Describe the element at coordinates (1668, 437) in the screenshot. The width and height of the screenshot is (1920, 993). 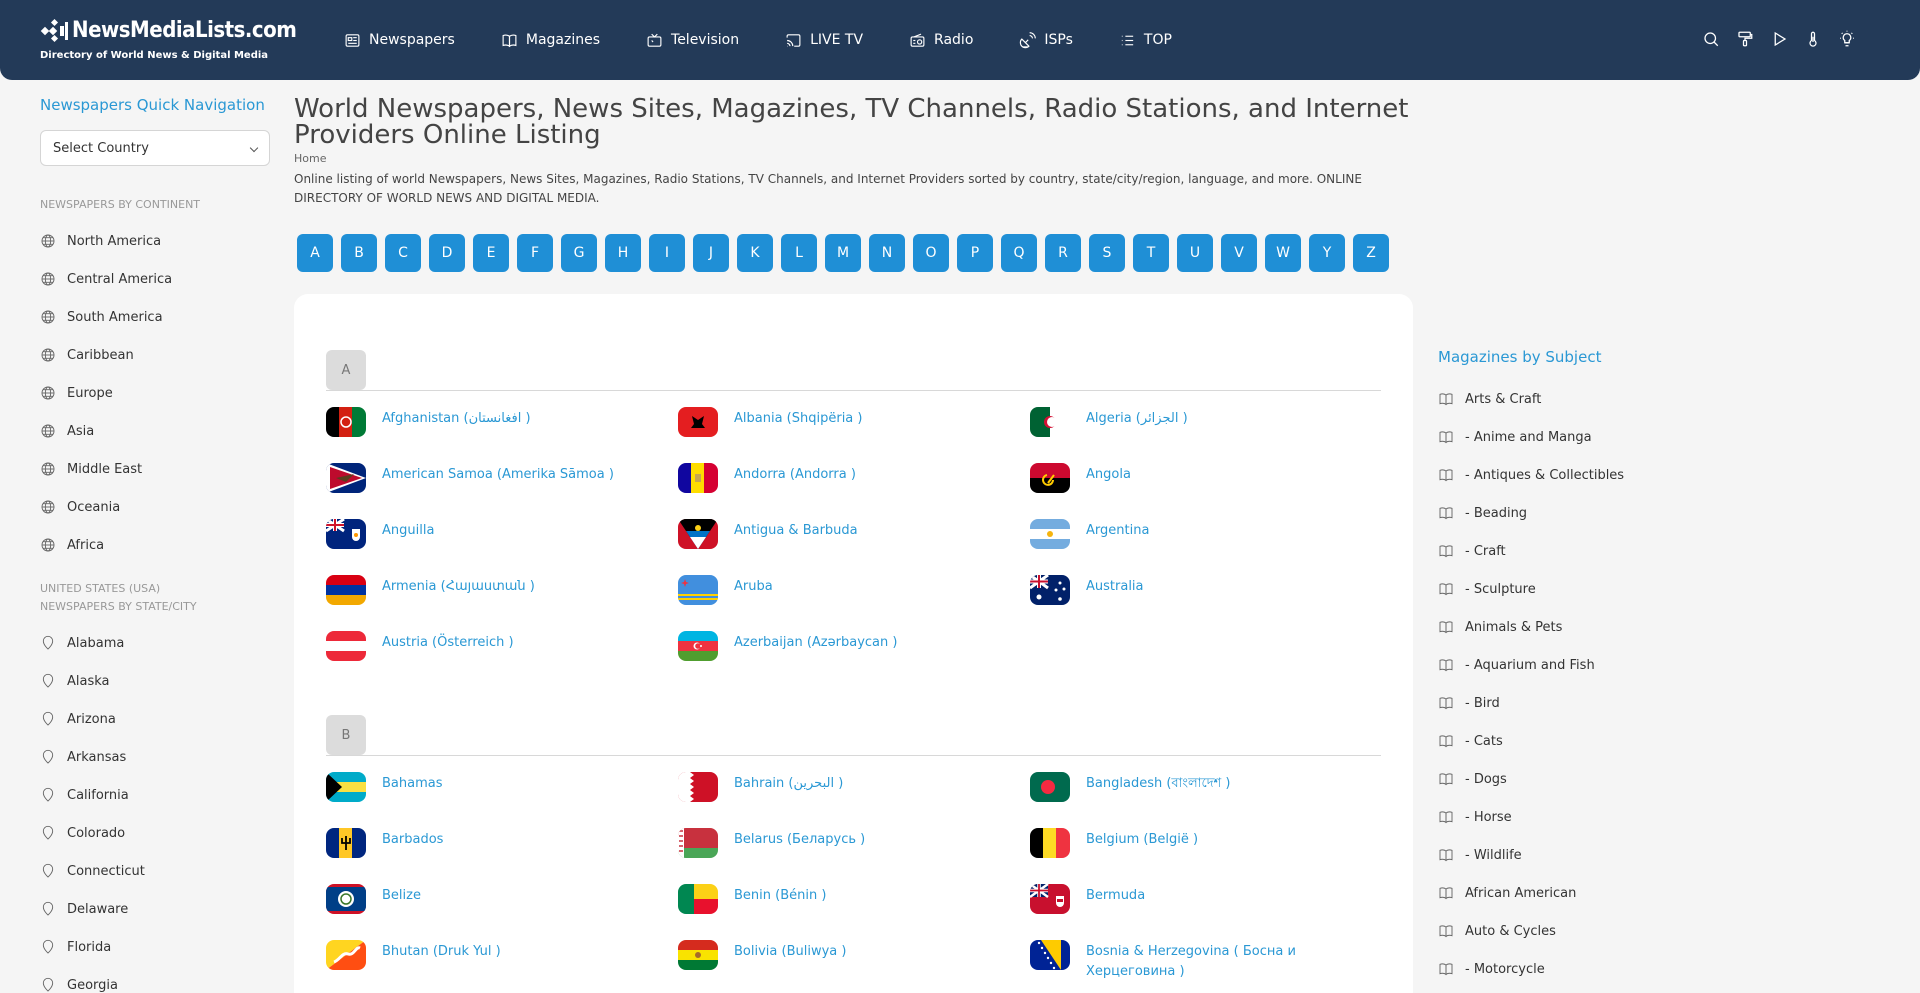
I see `subject-link: - Anime and Manga` at that location.